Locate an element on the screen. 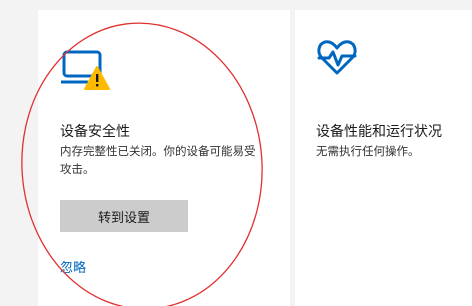 This screenshot has width=472, height=306. top-divider is located at coordinates (236, 5).